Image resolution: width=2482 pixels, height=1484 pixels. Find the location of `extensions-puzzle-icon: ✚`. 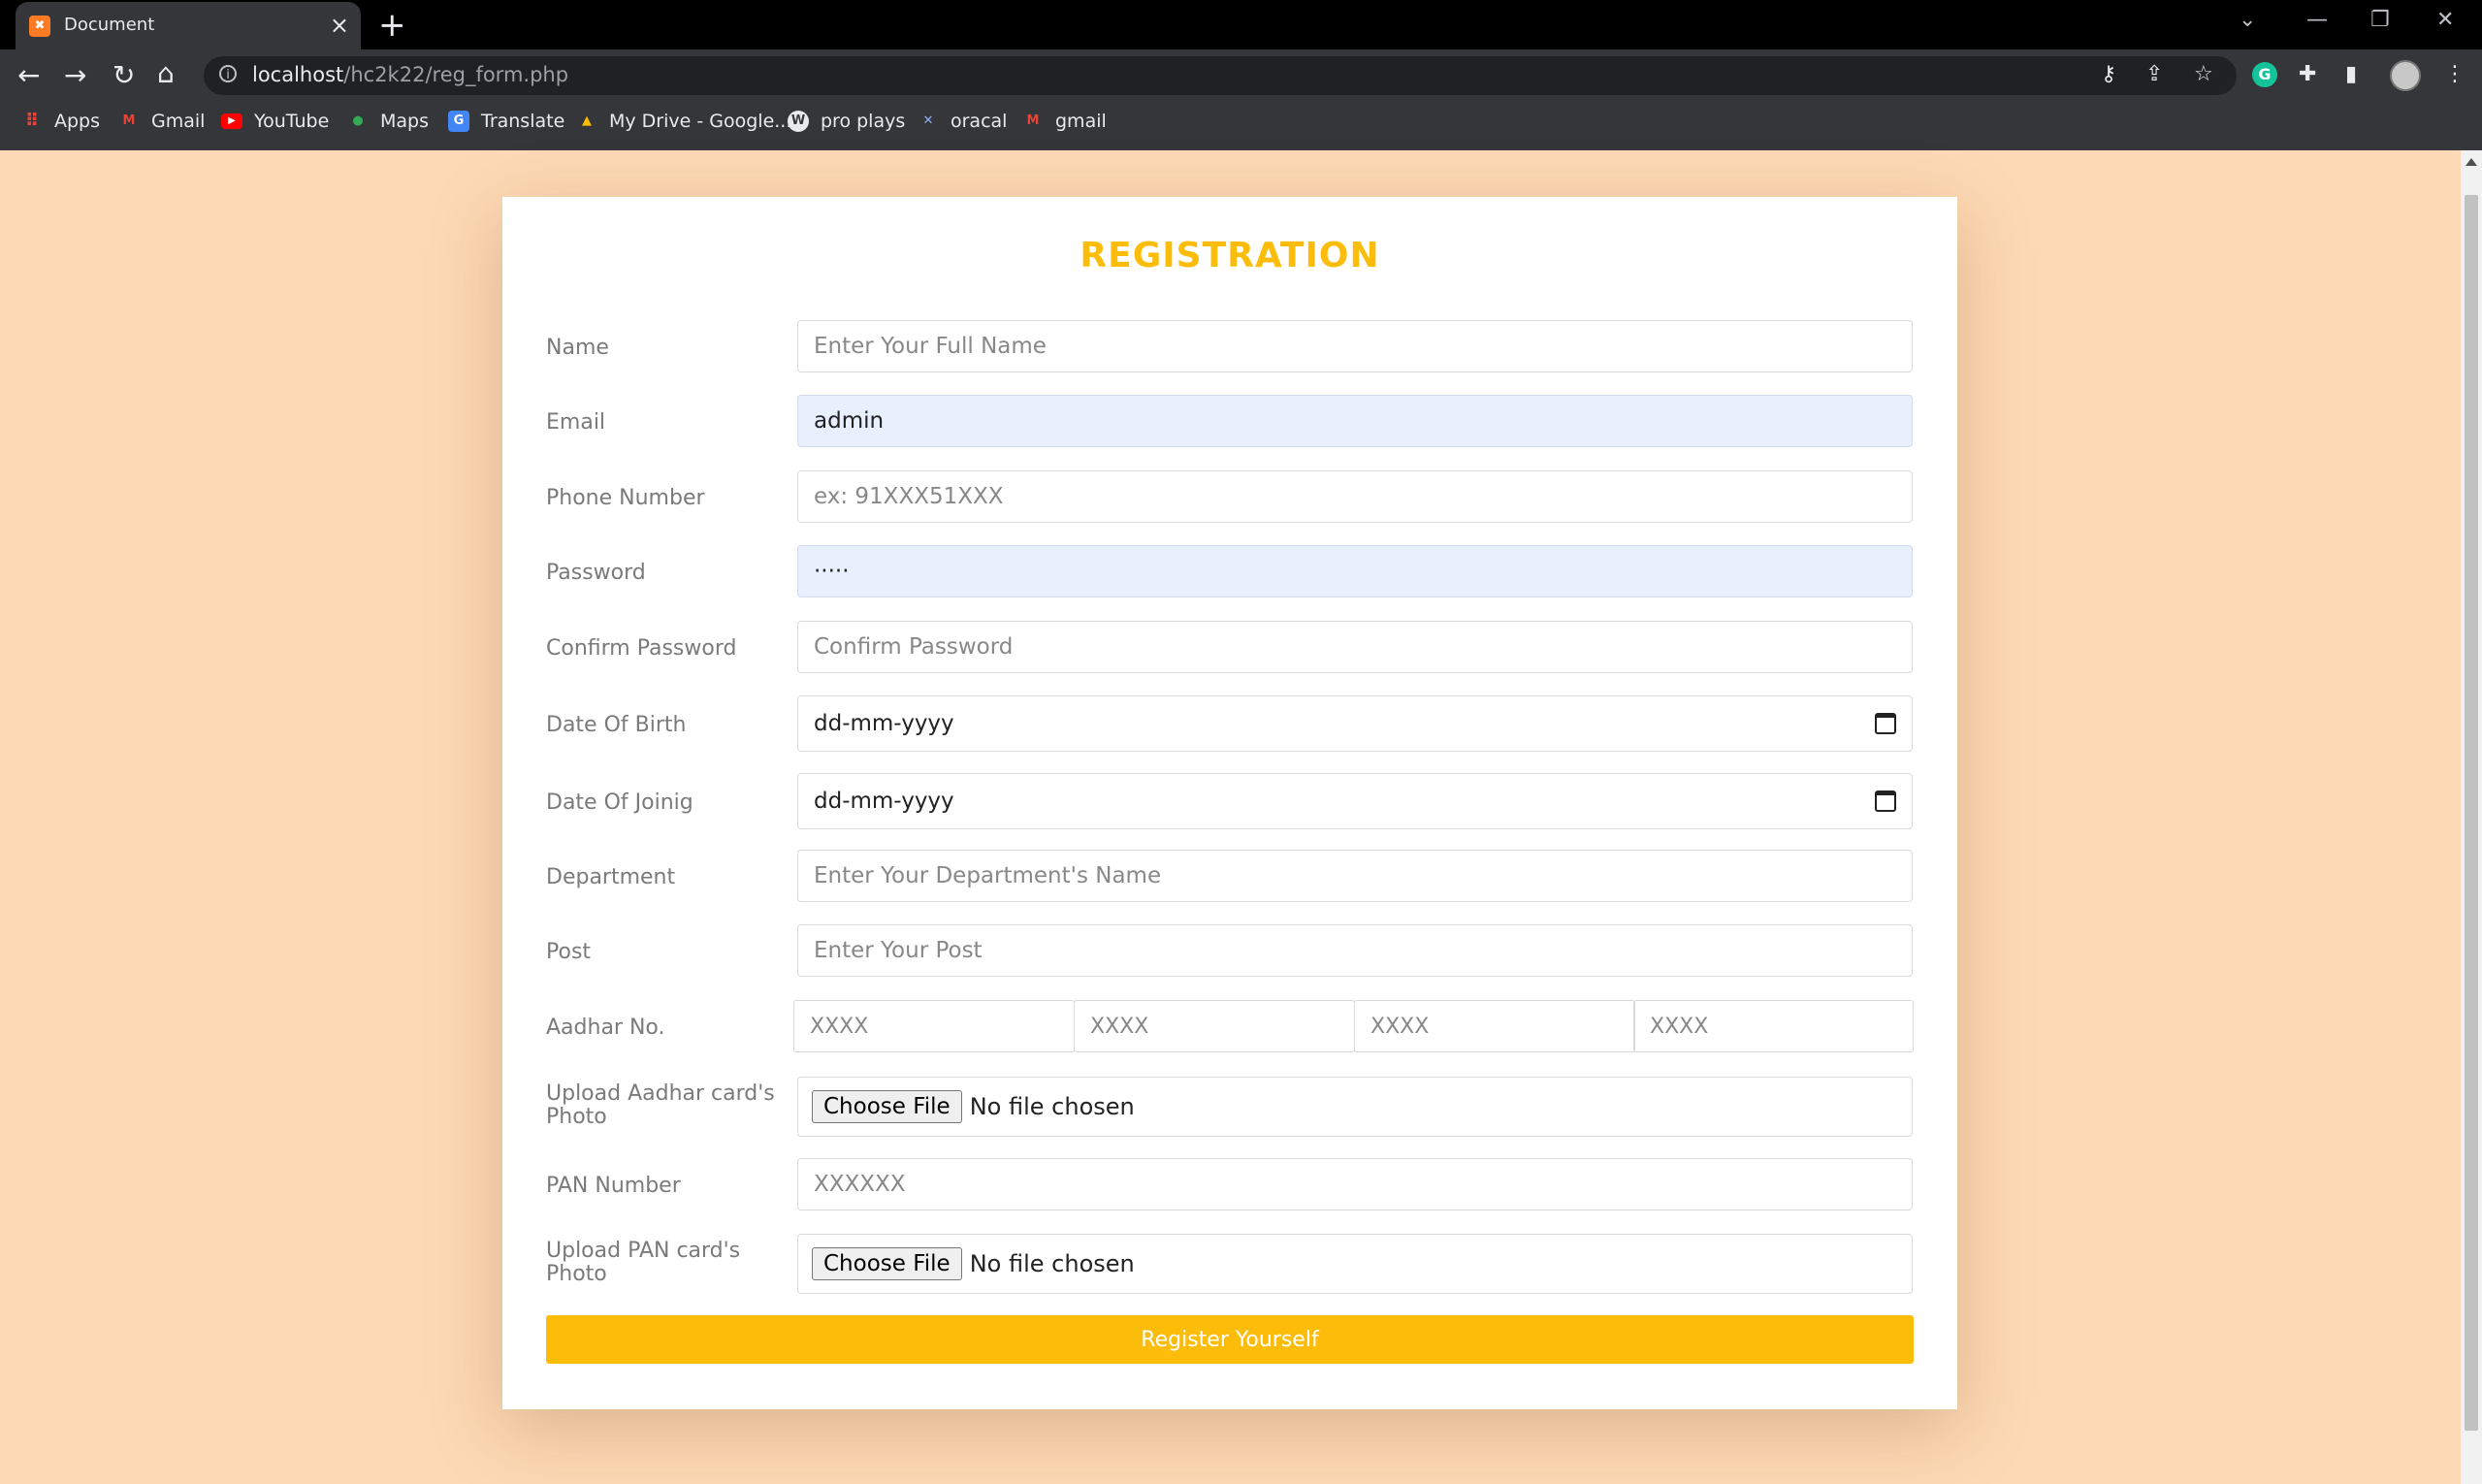

extensions-puzzle-icon: ✚ is located at coordinates (2307, 74).